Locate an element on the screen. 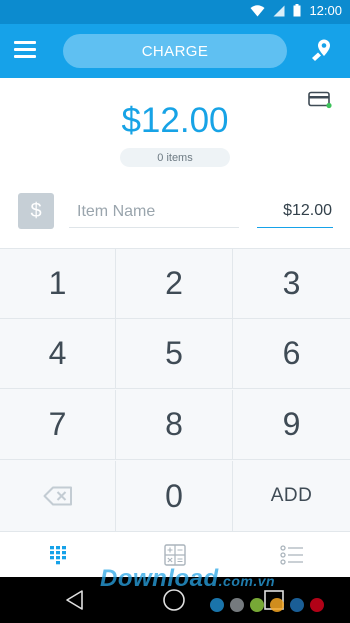 This screenshot has height=623, width=350. watermark-dots is located at coordinates (267, 605).